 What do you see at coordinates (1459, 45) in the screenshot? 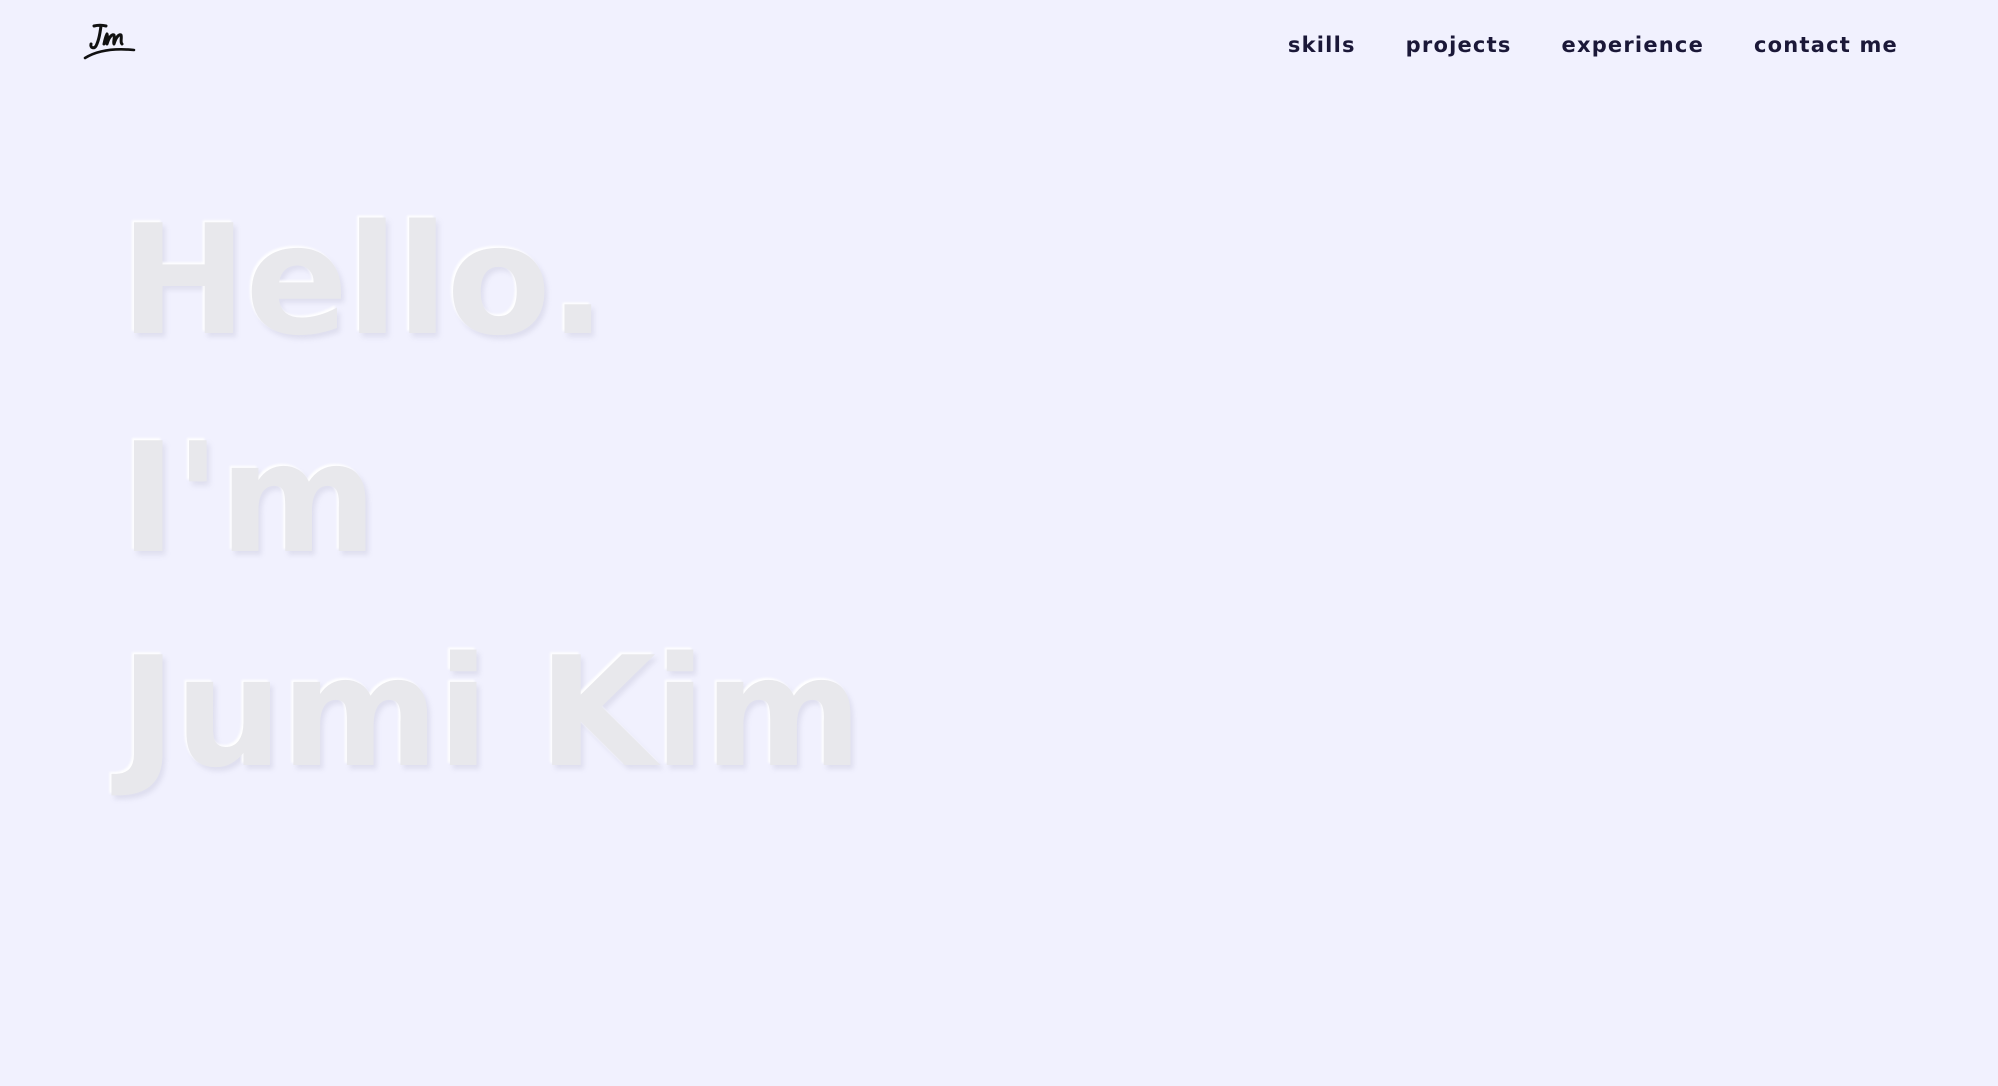
I see `nav-projects-link: projects` at bounding box center [1459, 45].